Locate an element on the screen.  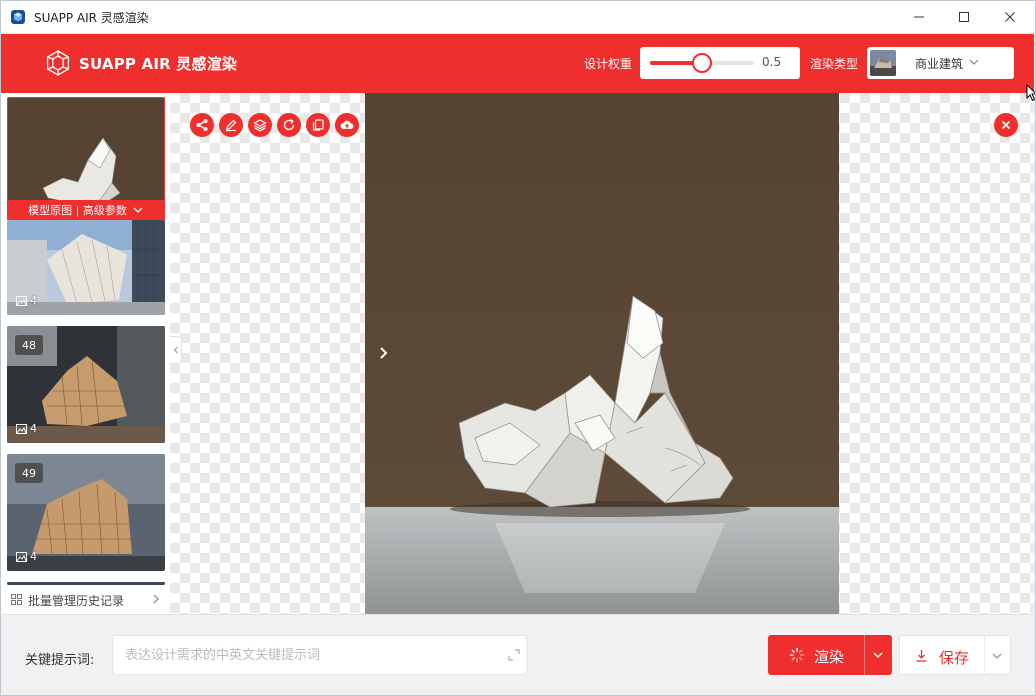
sidebar-collapse-handle is located at coordinates (176, 350).